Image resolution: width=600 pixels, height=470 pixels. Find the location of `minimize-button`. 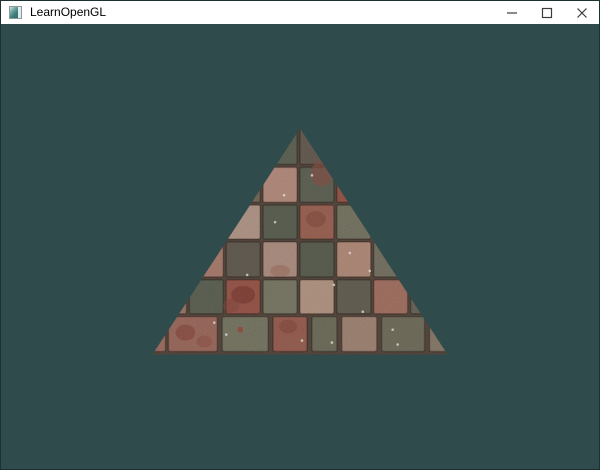

minimize-button is located at coordinates (511, 12).